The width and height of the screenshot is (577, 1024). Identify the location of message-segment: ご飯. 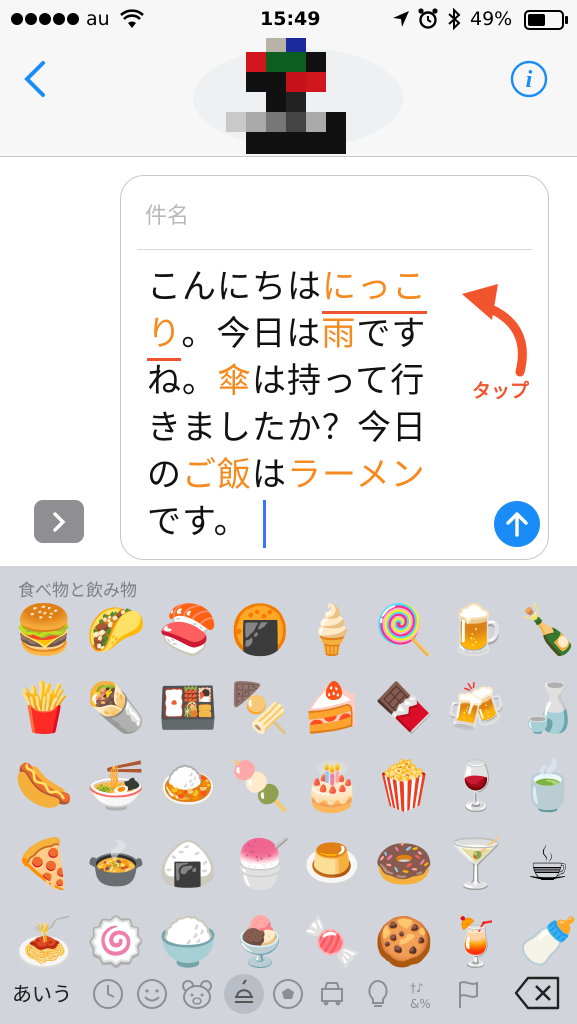
(217, 475).